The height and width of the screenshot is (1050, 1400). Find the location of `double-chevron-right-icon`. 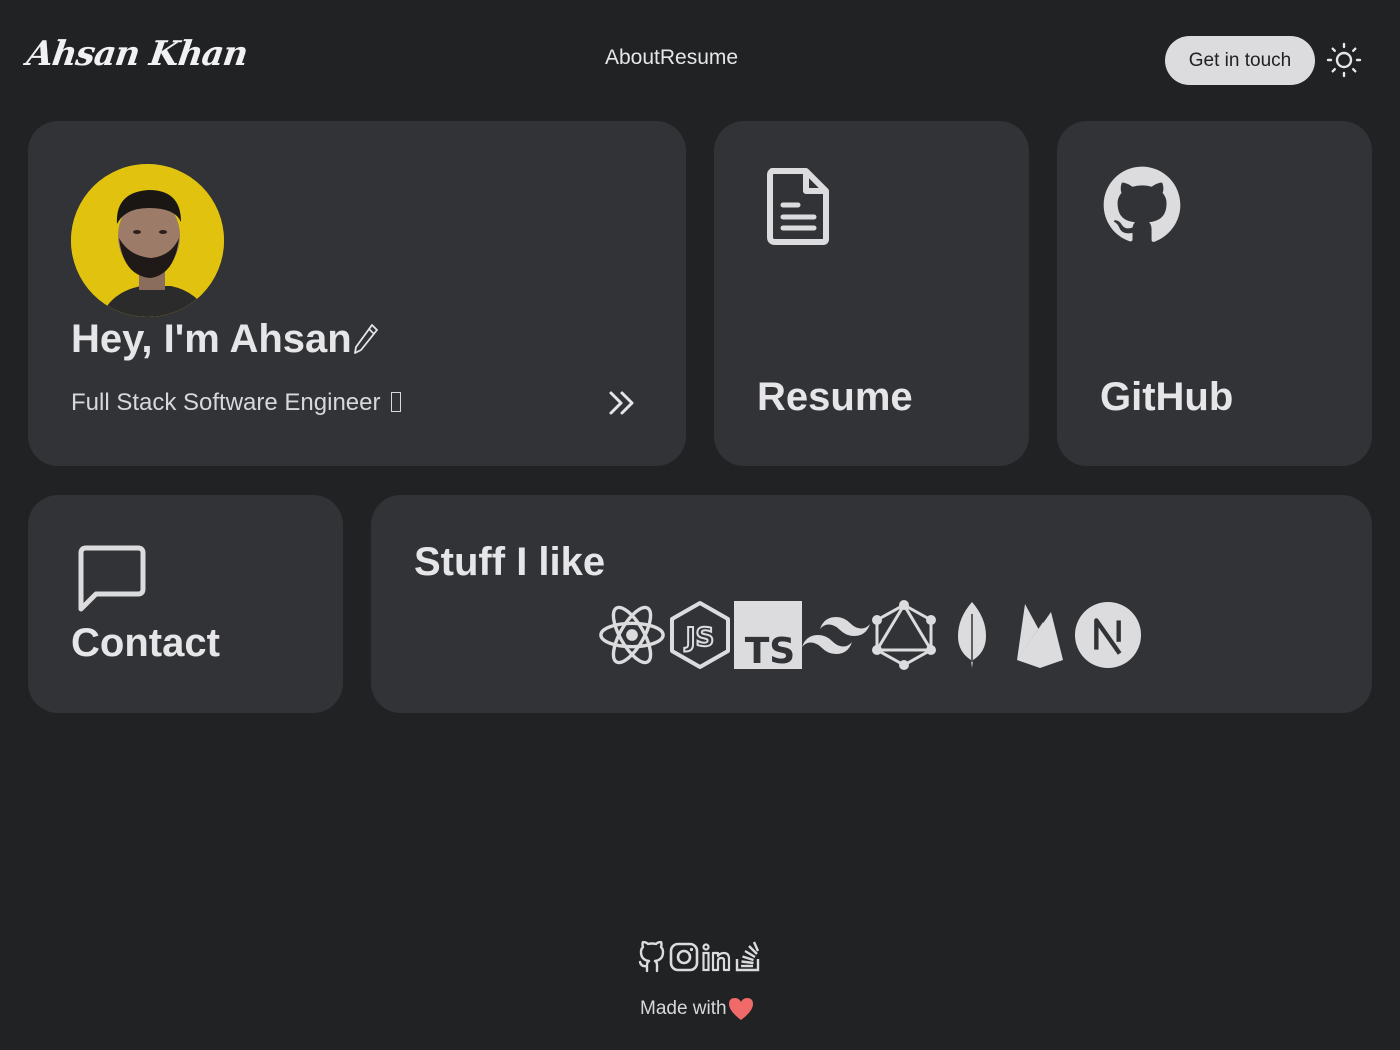

double-chevron-right-icon is located at coordinates (621, 403).